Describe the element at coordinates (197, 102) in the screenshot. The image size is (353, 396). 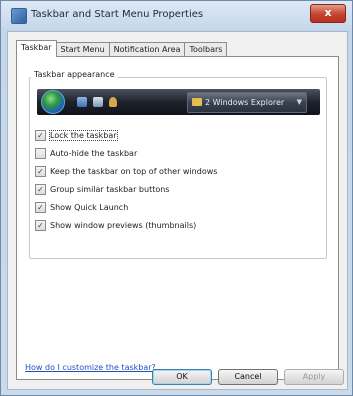
I see `folder-icon` at that location.